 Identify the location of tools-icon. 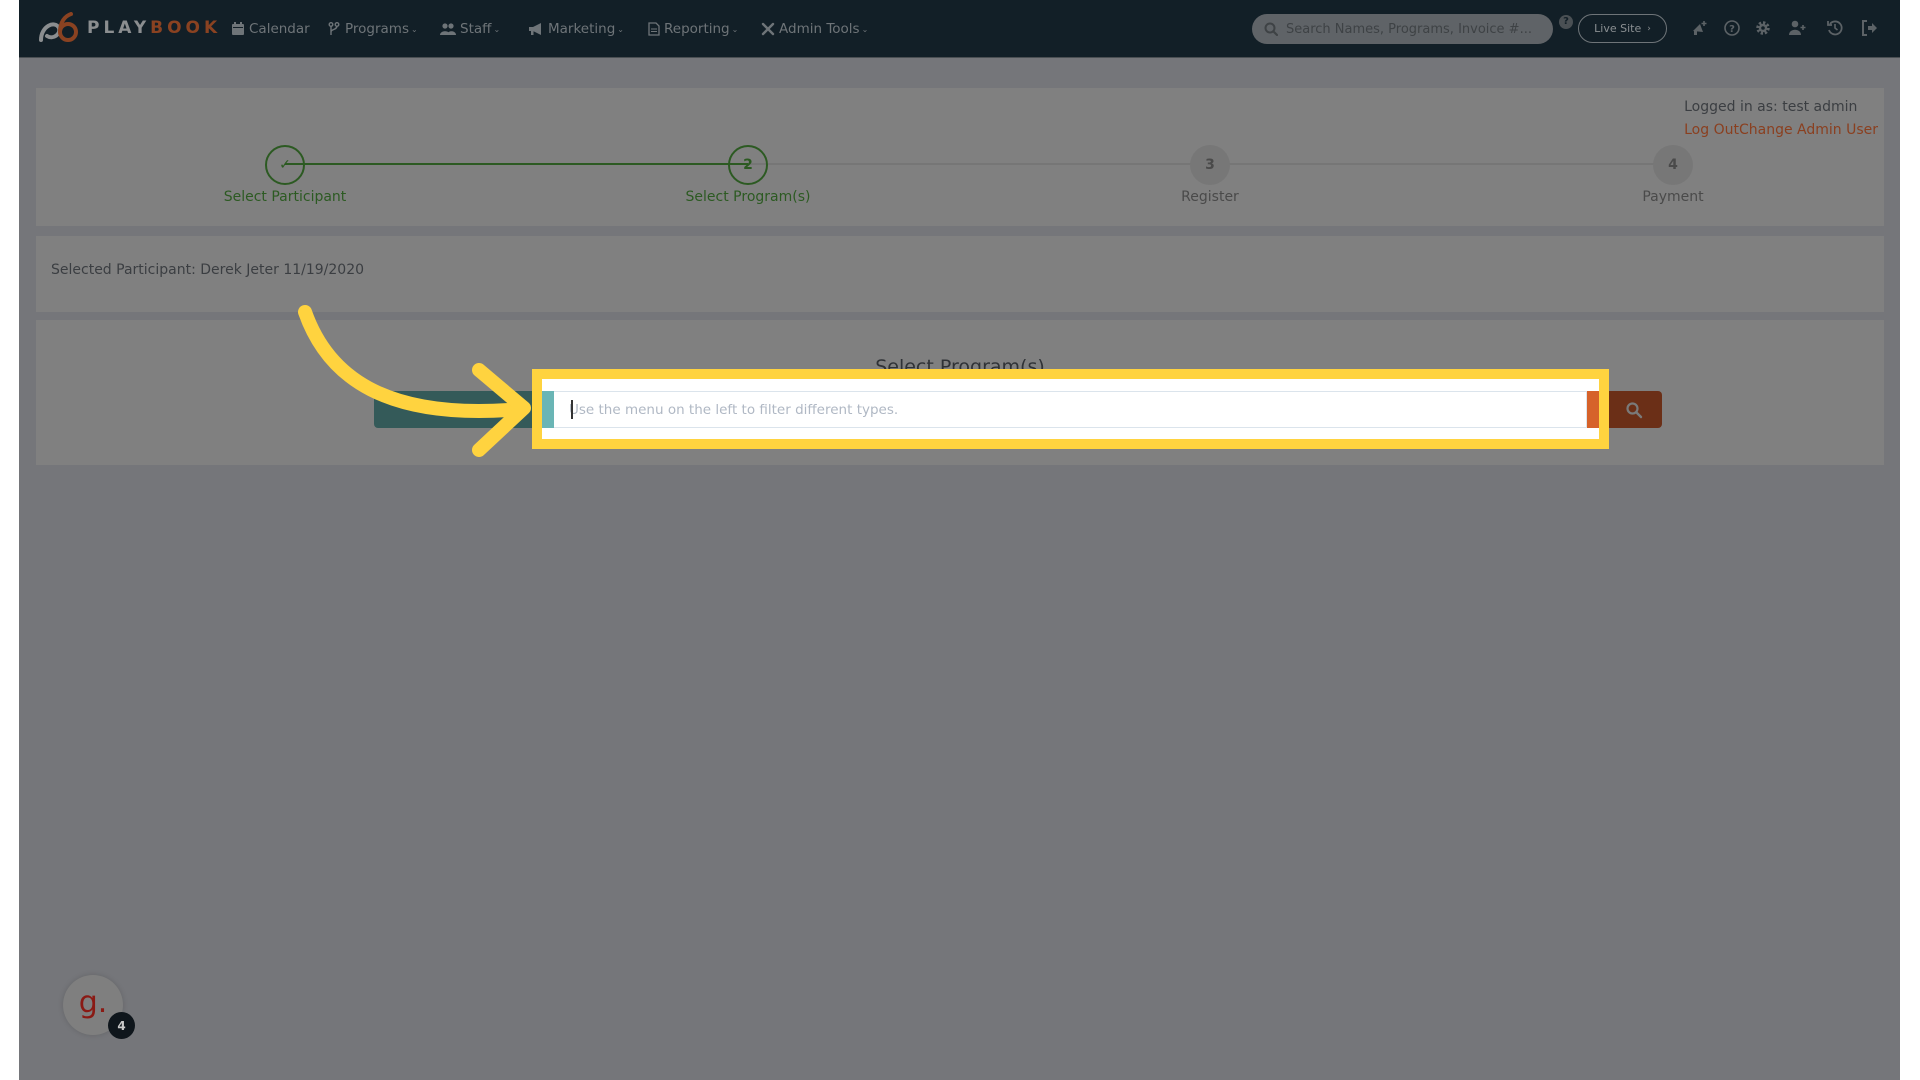
(768, 29).